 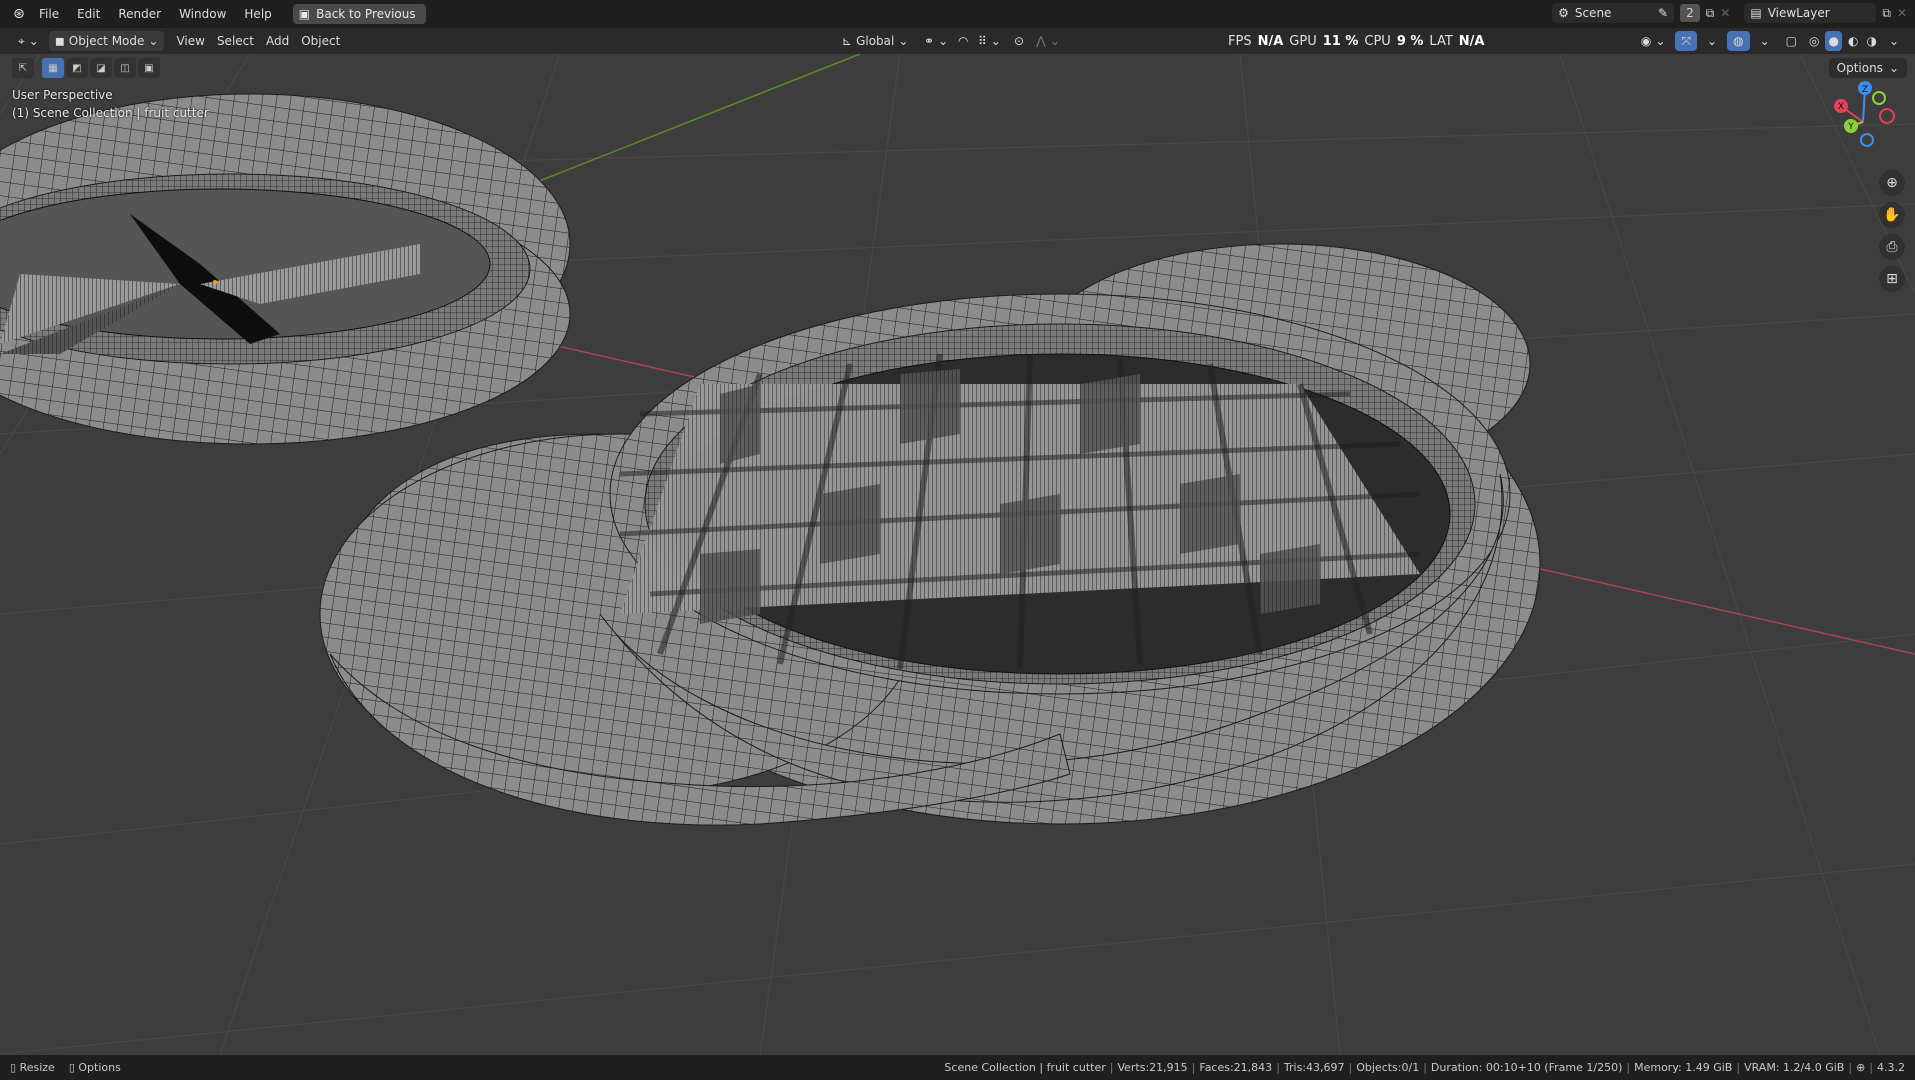 I want to click on select-invert-icon: ◫, so click(x=125, y=68).